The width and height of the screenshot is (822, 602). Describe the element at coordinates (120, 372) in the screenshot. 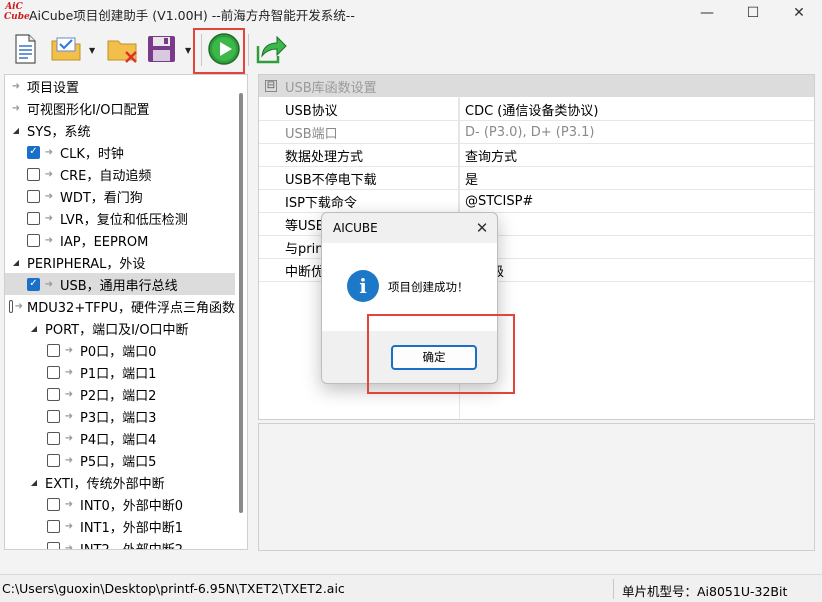

I see `tree-item: ➜ P1口，端口1` at that location.